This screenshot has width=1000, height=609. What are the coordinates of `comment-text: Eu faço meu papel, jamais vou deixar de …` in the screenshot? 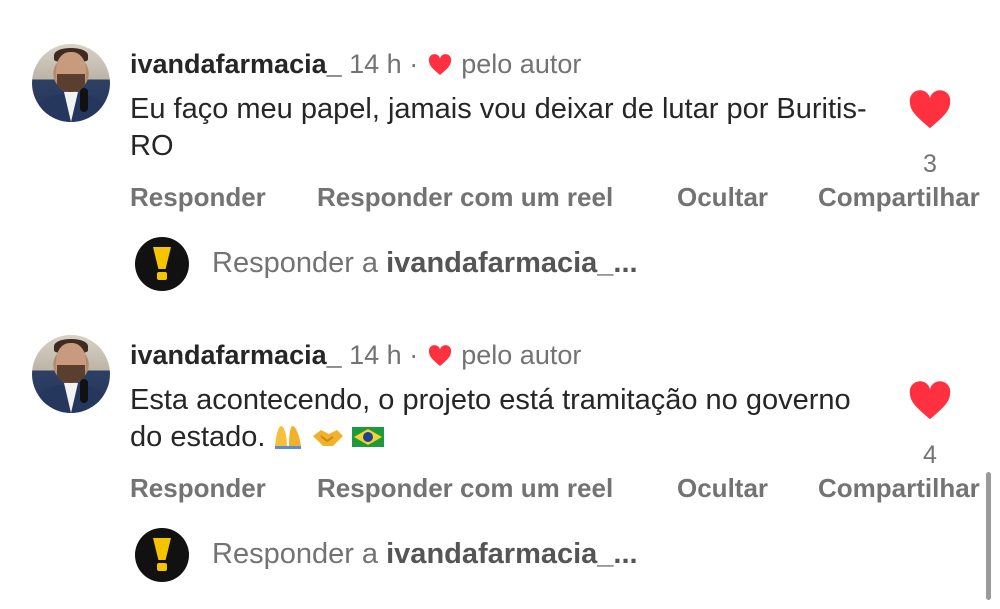 It's located at (498, 127).